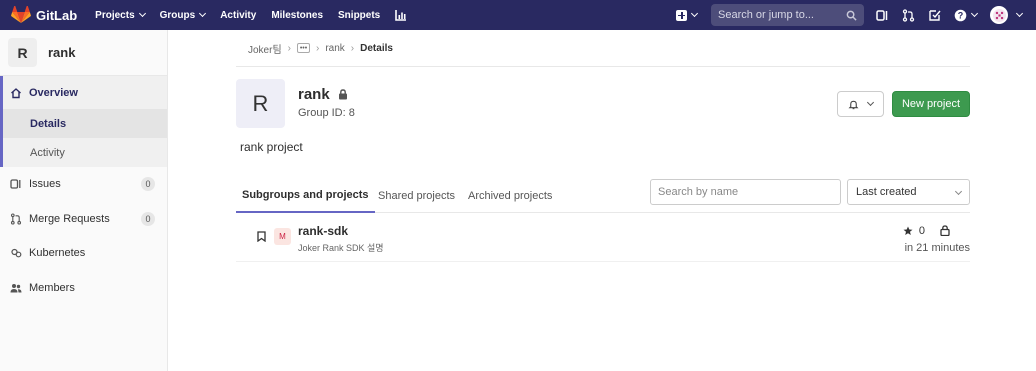 Image resolution: width=1036 pixels, height=371 pixels. I want to click on sidebar-item-label: Merge Requests, so click(69, 218).